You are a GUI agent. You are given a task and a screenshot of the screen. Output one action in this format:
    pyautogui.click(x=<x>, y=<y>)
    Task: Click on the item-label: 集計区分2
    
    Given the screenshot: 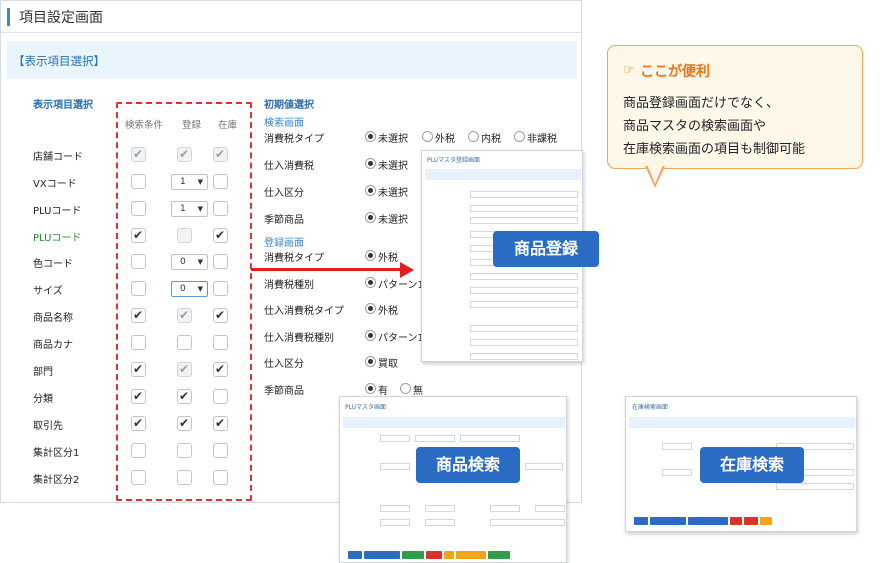 What is the action you would take?
    pyautogui.click(x=56, y=480)
    